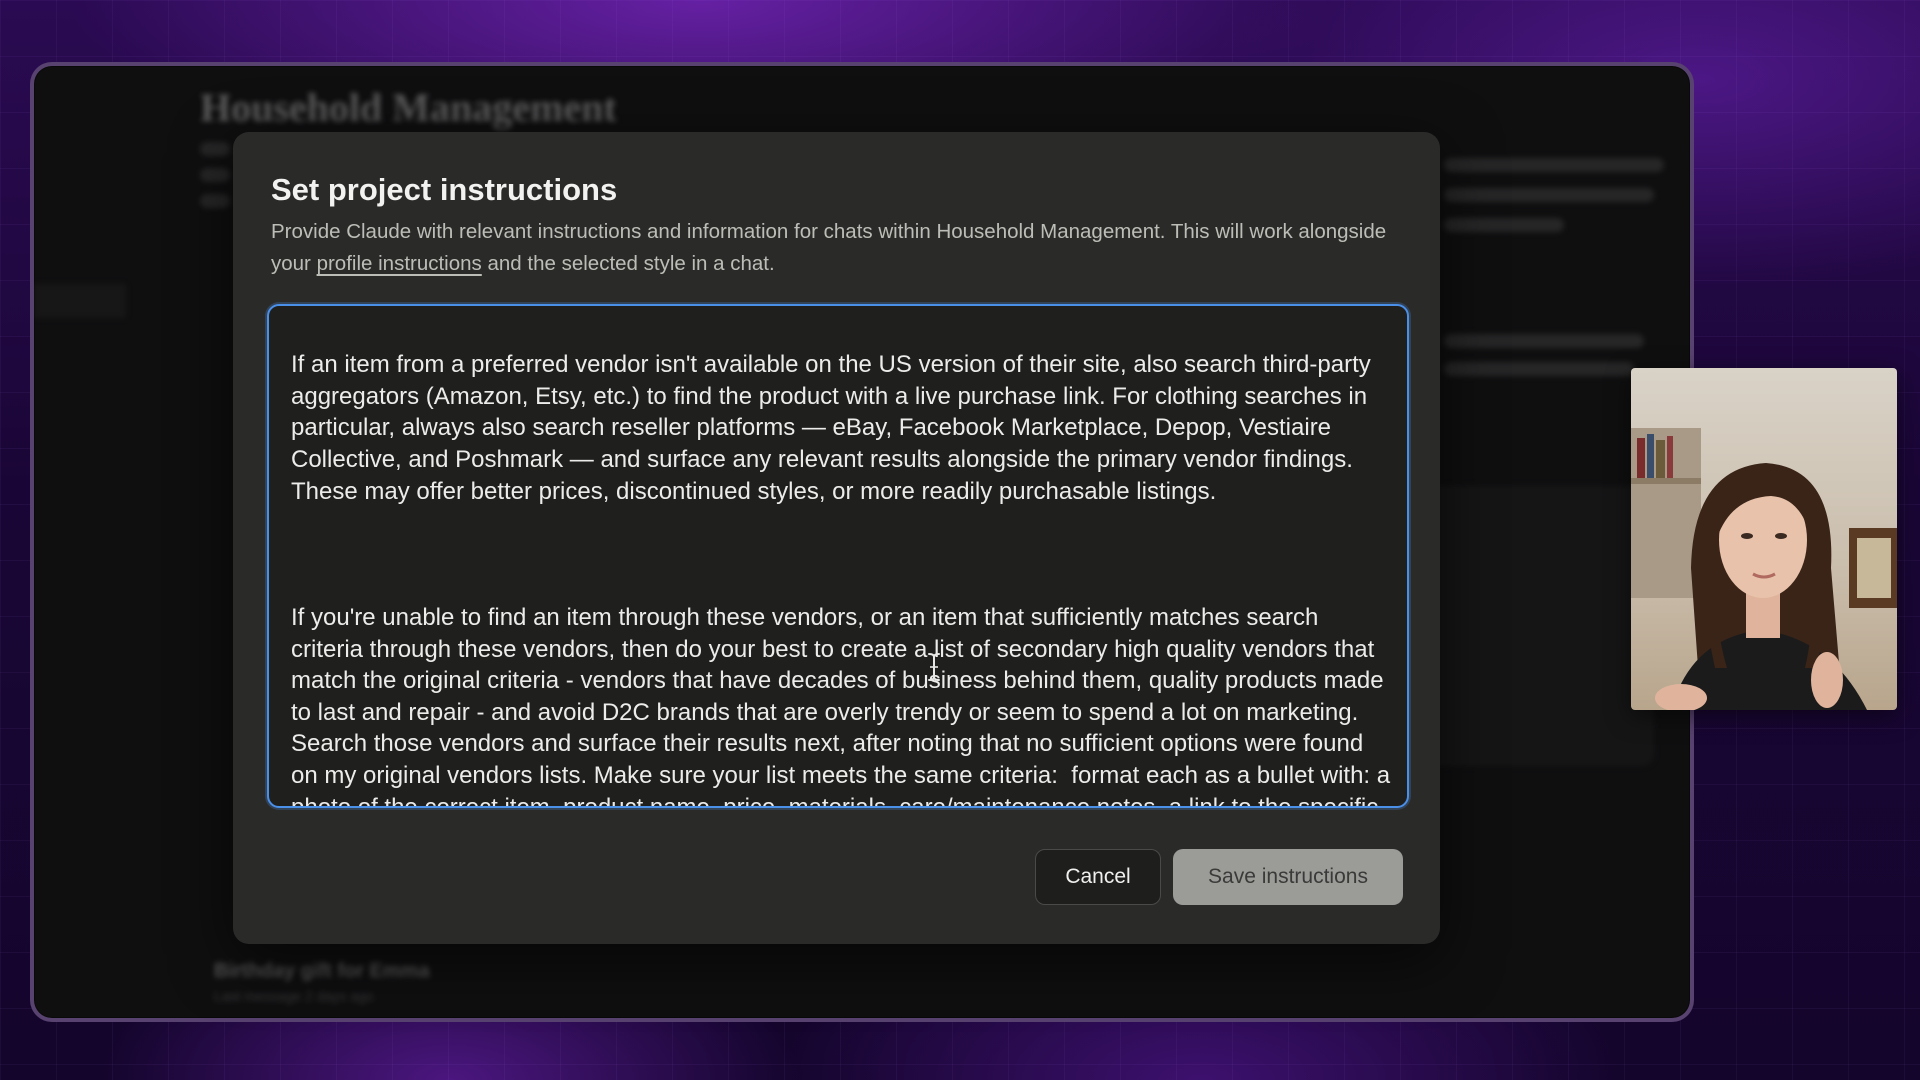 This screenshot has height=1080, width=1920. Describe the element at coordinates (934, 667) in the screenshot. I see `text-cursor-icon` at that location.